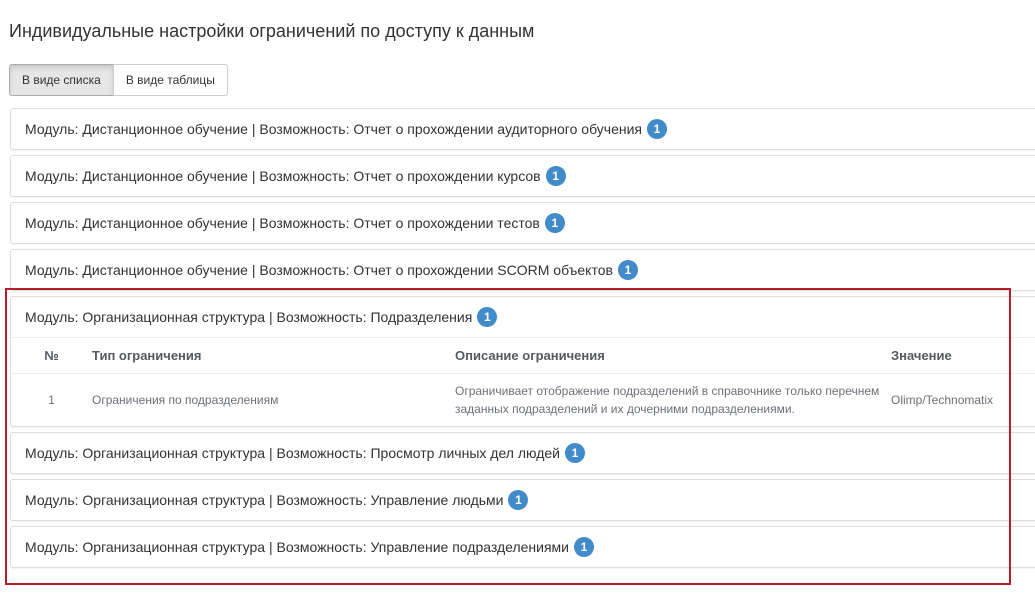 Image resolution: width=1035 pixels, height=600 pixels. I want to click on cell-value: Olimp/Technomatix, so click(942, 400).